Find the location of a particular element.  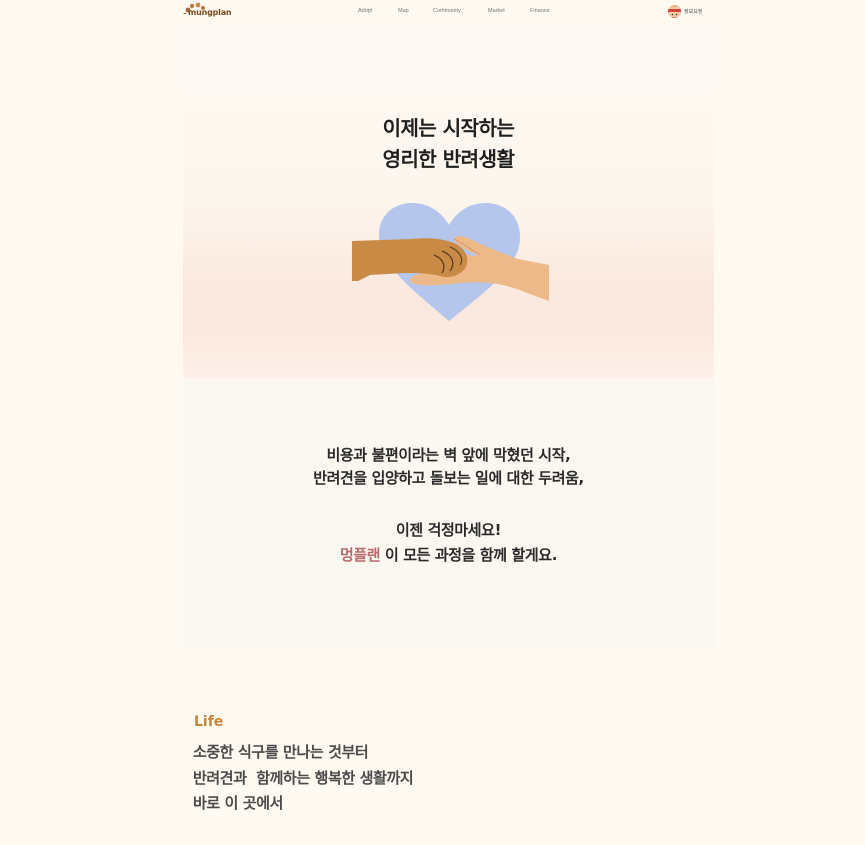

life-line2: 반려견과 함께하는 행복한 생활까지 is located at coordinates (303, 778).